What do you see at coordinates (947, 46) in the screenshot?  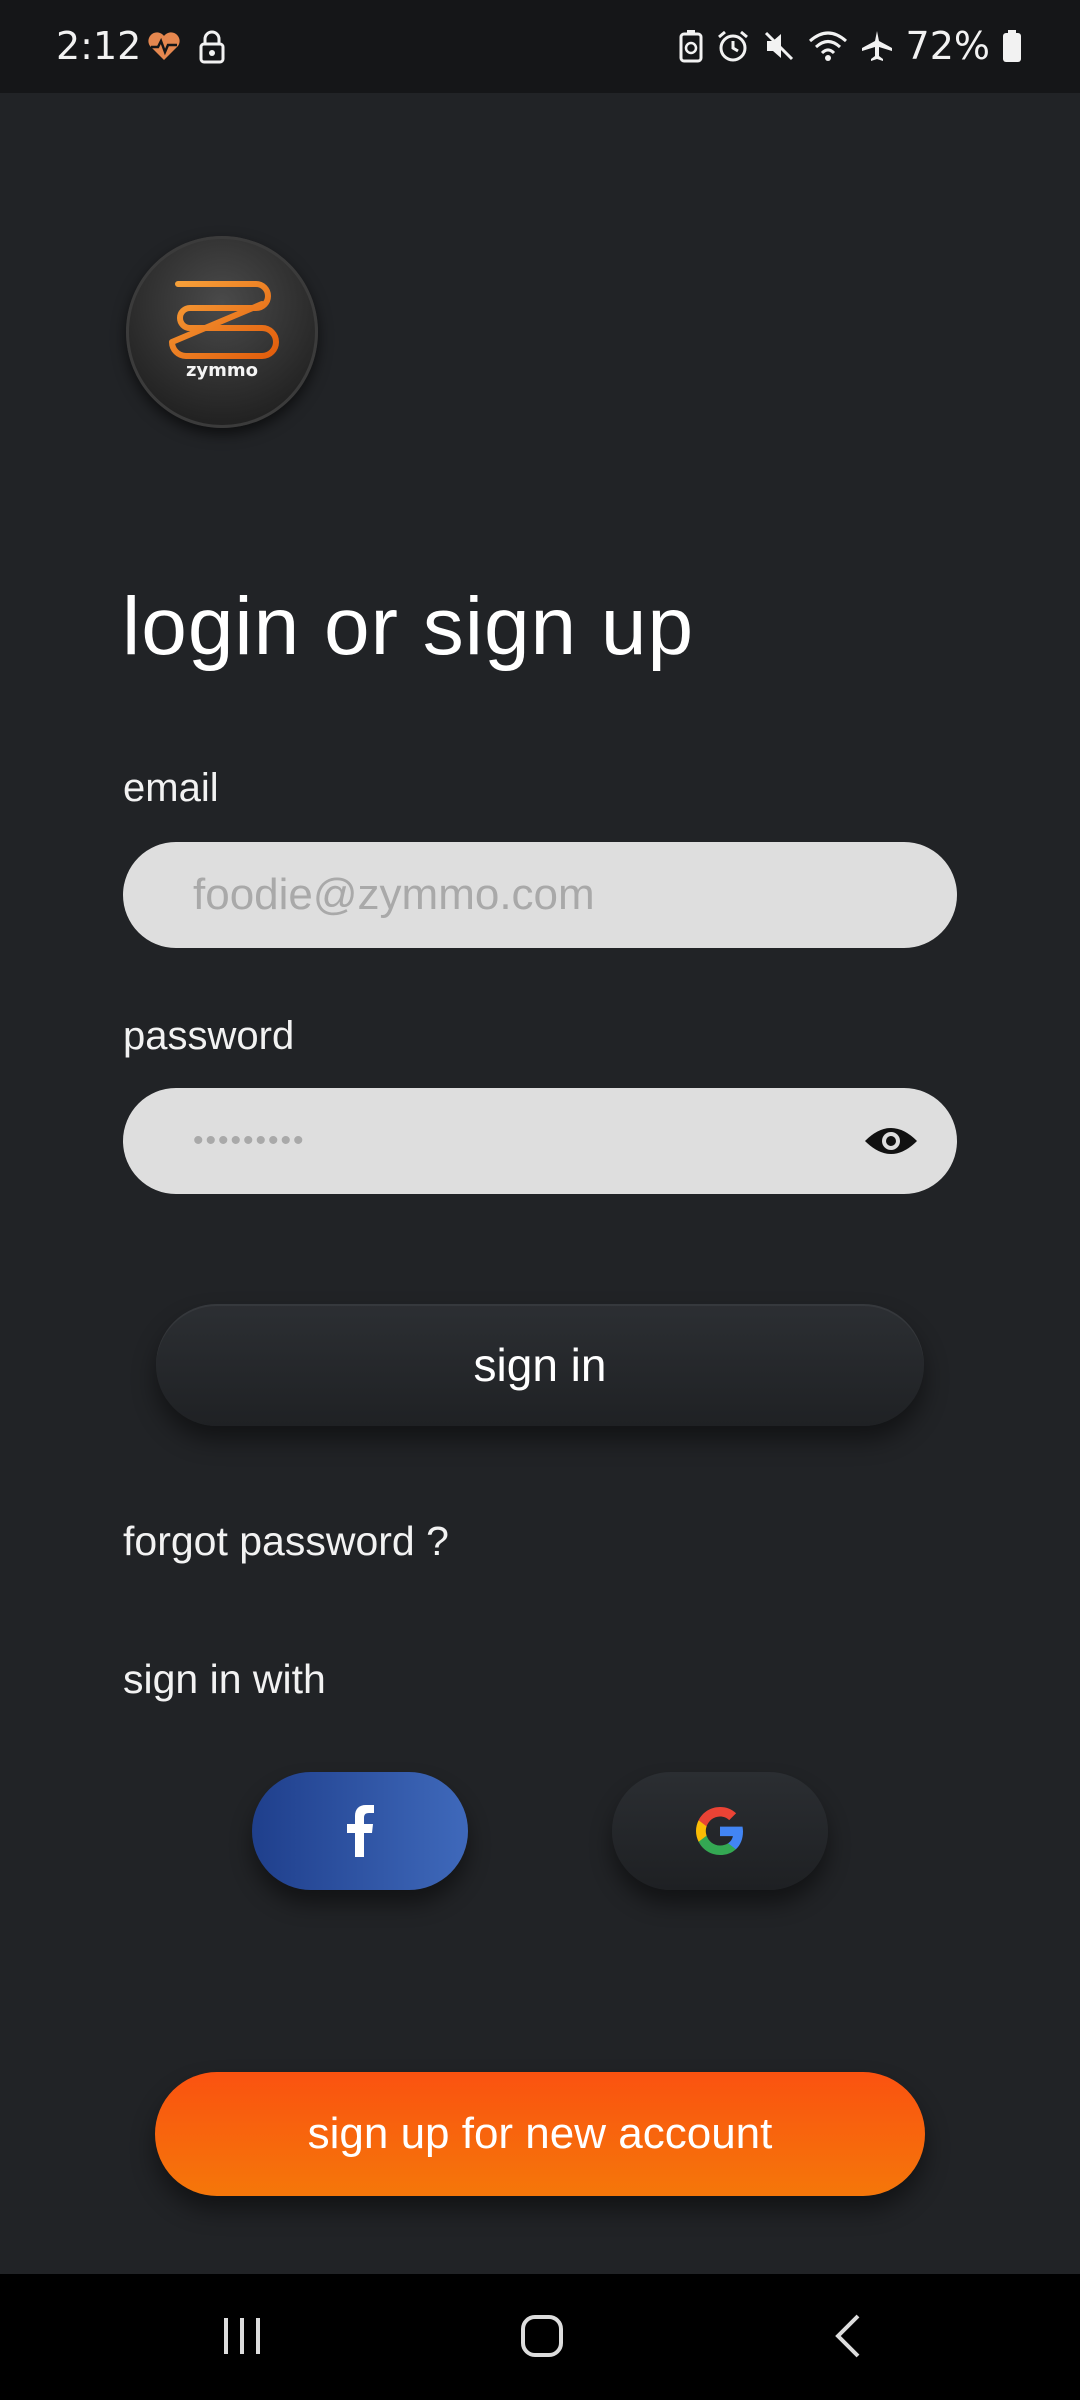 I see `battery-percent: 72%` at bounding box center [947, 46].